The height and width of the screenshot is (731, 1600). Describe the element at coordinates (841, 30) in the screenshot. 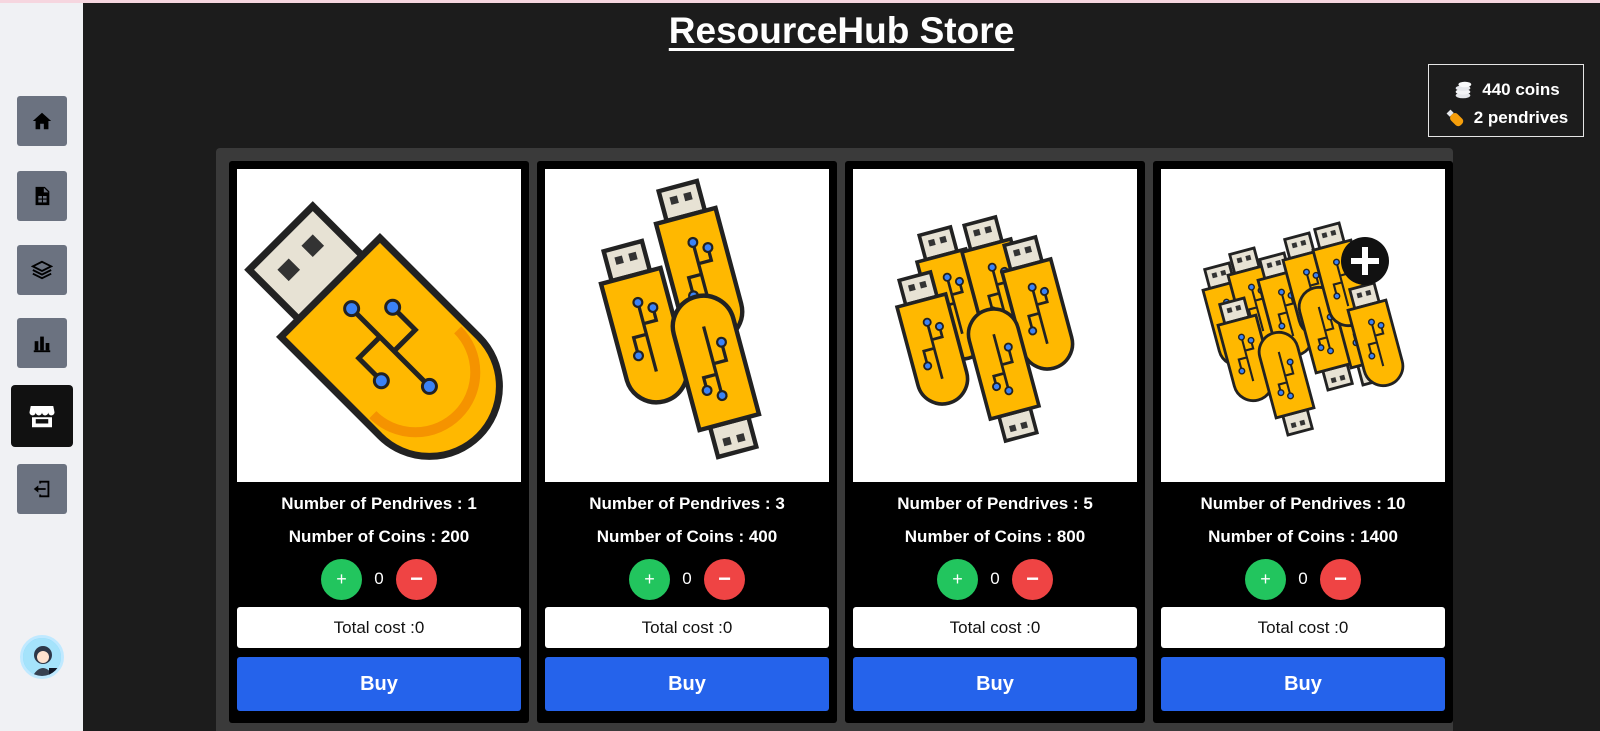

I see `page-title: ResourceHub Store` at that location.